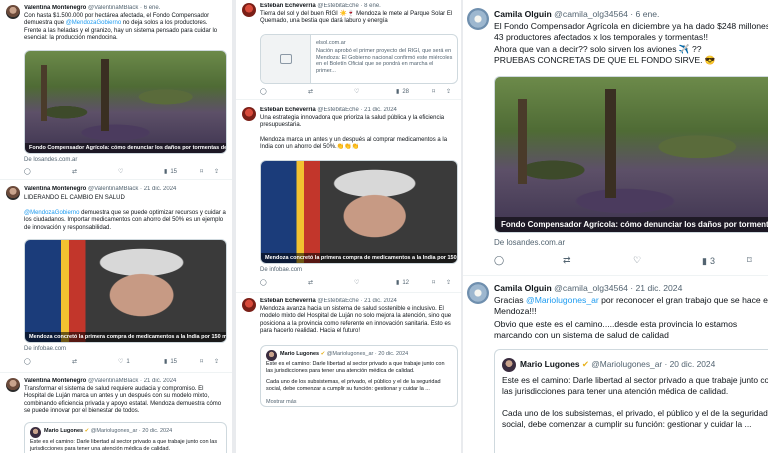  I want to click on views-button: ▮ 12, so click(402, 283).